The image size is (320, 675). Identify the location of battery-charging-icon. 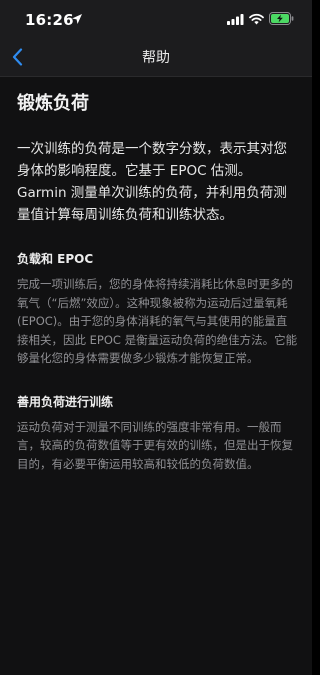
(281, 18).